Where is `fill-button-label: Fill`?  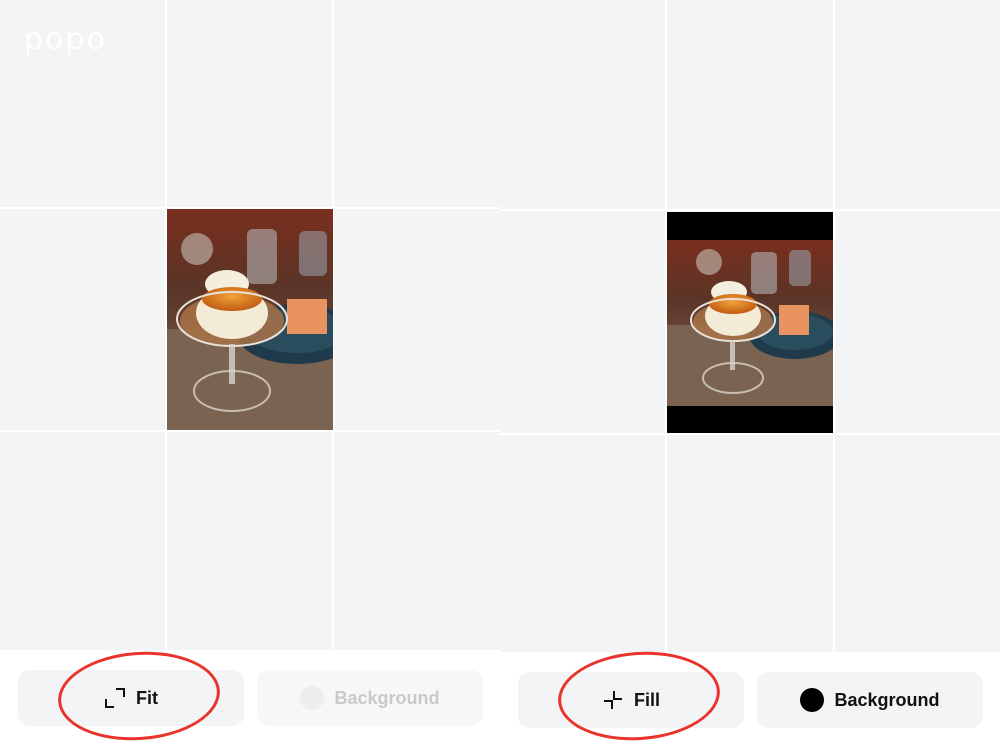
fill-button-label: Fill is located at coordinates (647, 699).